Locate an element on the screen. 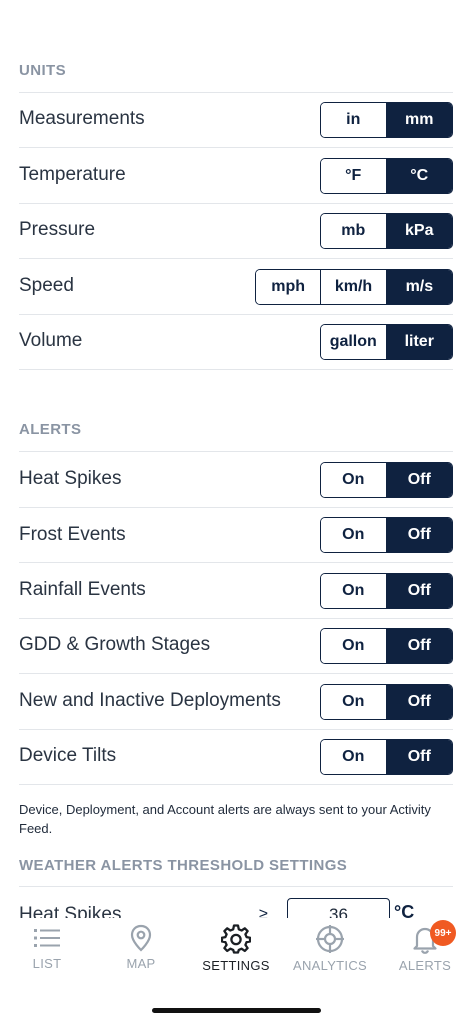 This screenshot has width=473, height=1024. device-tilts-toggle: On Off is located at coordinates (386, 757).